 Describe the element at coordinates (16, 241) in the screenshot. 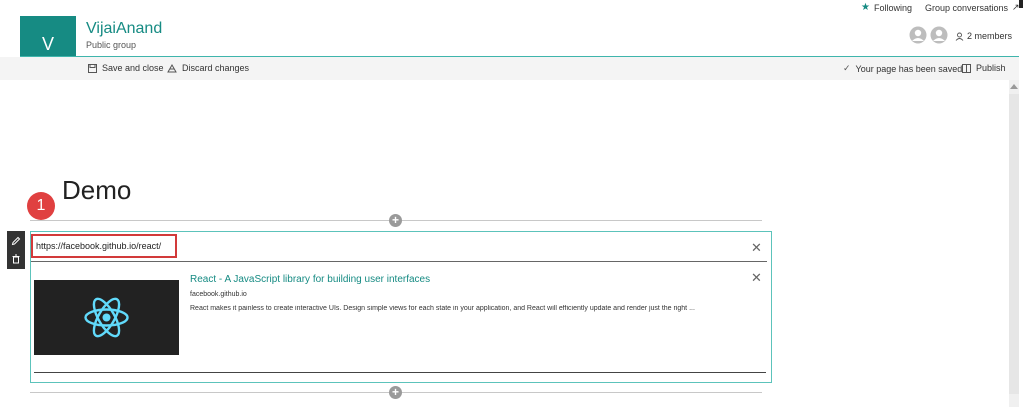

I see `edit-pencil-icon` at that location.